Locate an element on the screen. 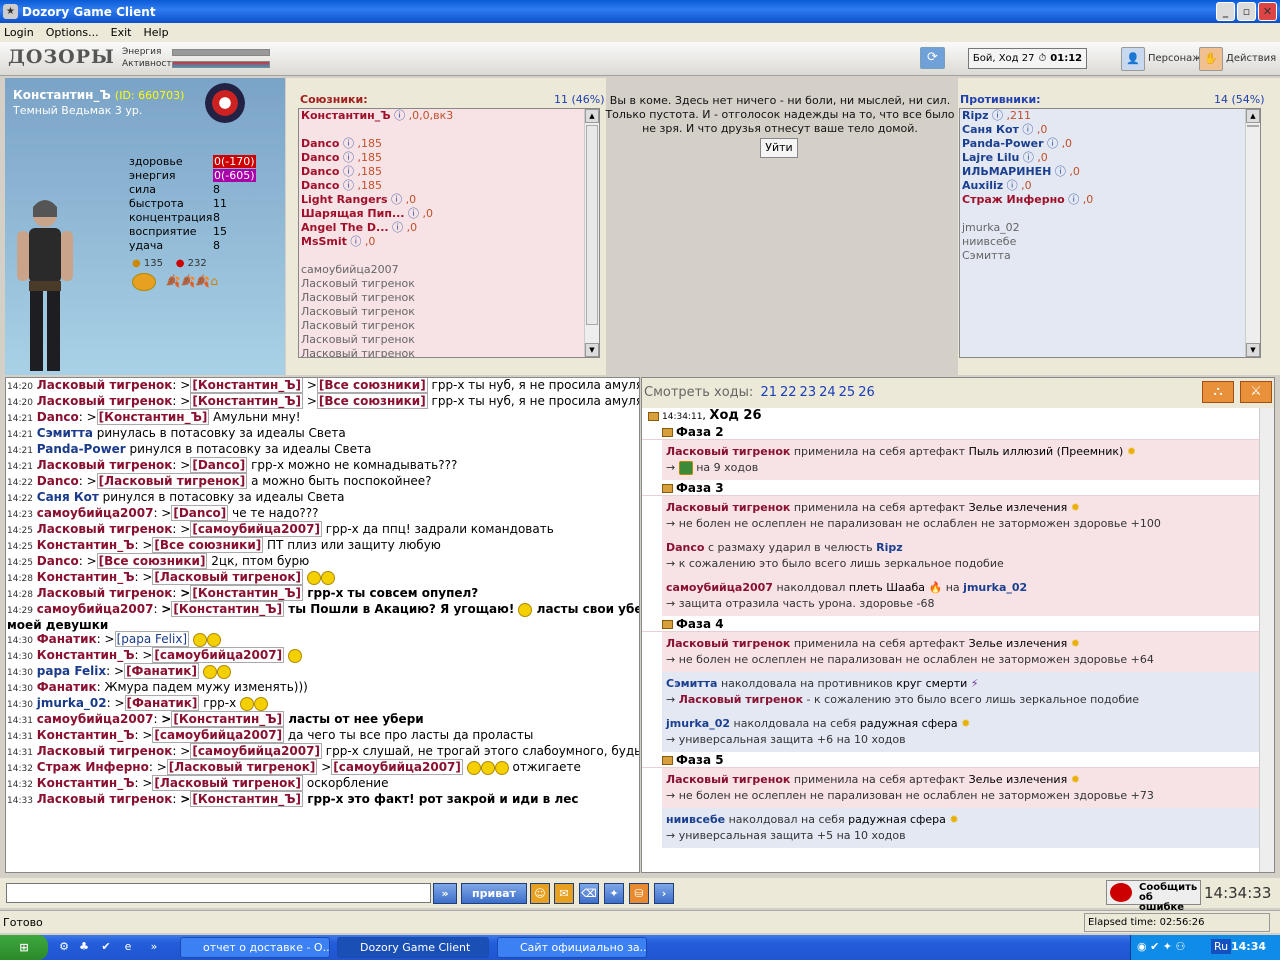  forward-icon: › is located at coordinates (664, 893).